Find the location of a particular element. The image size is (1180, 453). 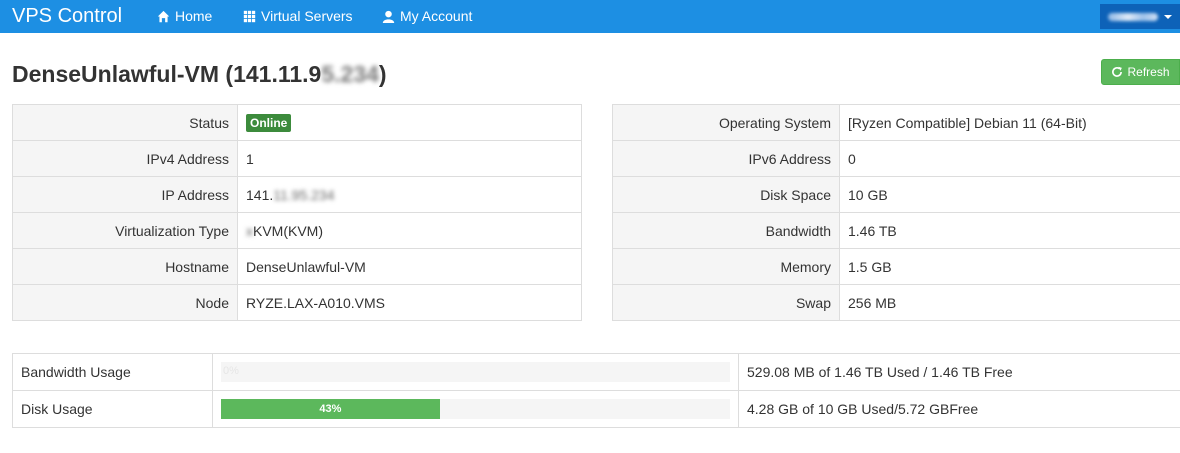

table-row: Disk Space 10 GB is located at coordinates (896, 194).